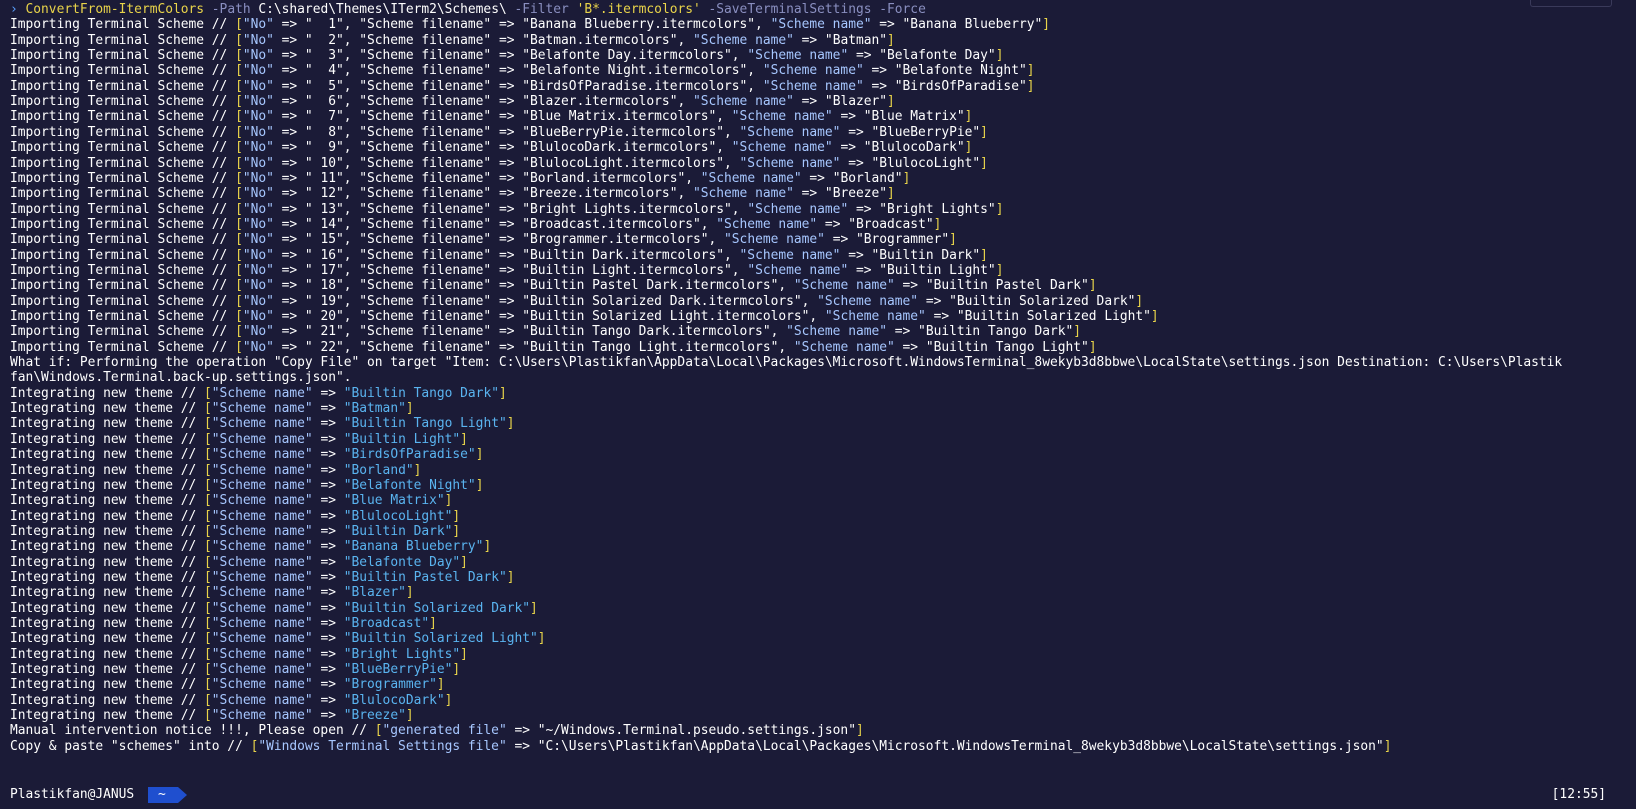 The image size is (1636, 809). I want to click on output-segment: => "Builtin Pastel Dark", so click(991, 286).